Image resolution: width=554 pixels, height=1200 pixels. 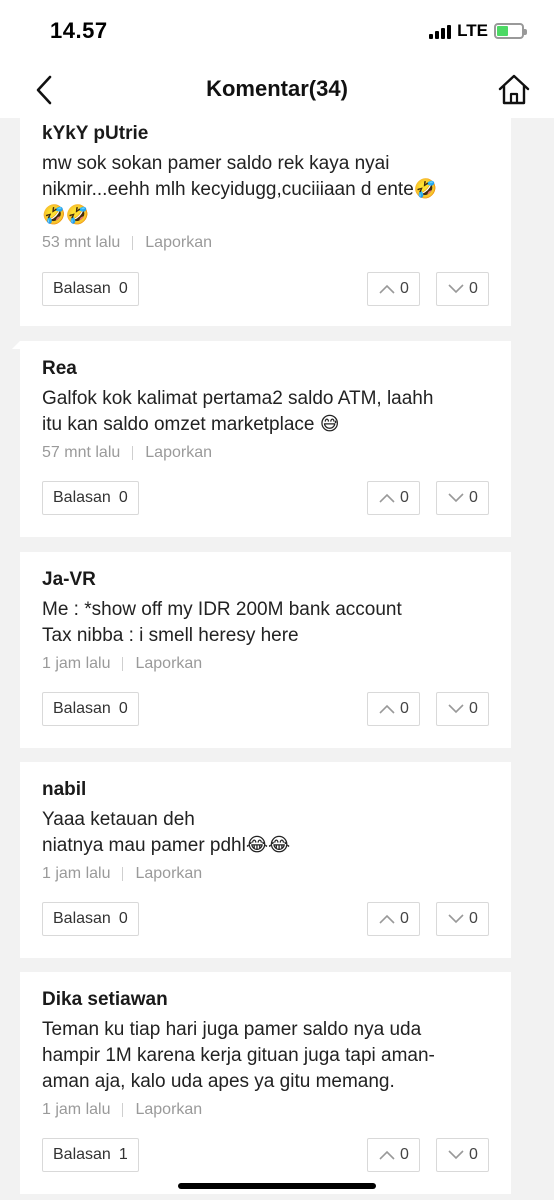 What do you see at coordinates (81, 452) in the screenshot?
I see `comment-time: 57 mnt lalu` at bounding box center [81, 452].